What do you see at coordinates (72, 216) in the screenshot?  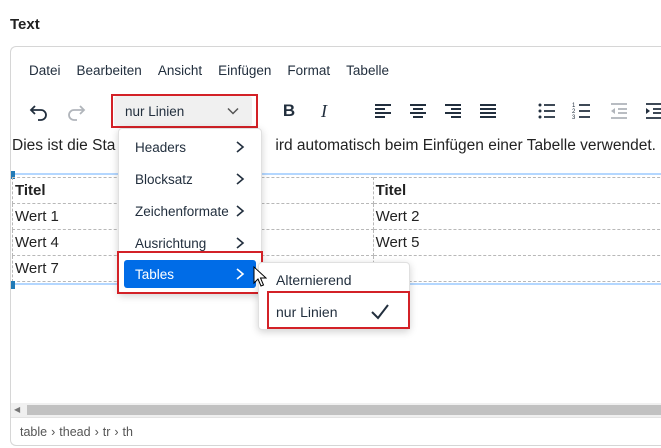 I see `table-cell: Wert 1` at bounding box center [72, 216].